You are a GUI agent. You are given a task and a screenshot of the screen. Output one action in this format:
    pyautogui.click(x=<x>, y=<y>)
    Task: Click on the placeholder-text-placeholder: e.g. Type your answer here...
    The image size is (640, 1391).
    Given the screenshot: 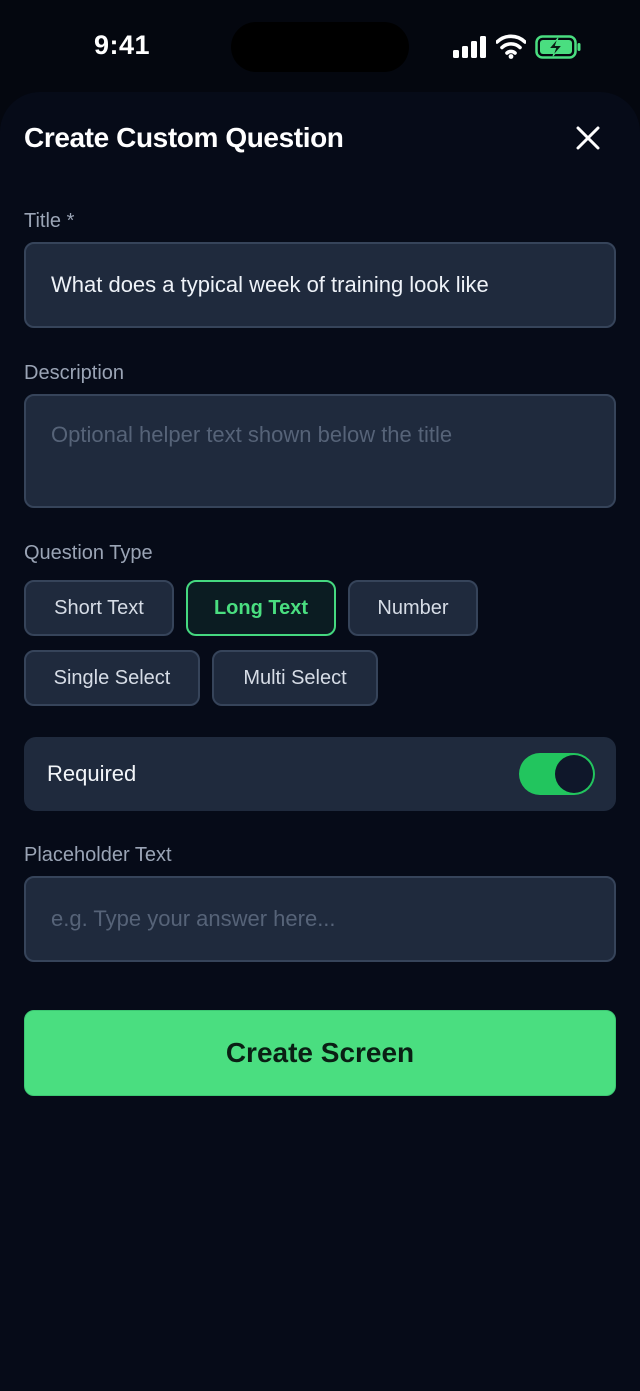 What is the action you would take?
    pyautogui.click(x=193, y=918)
    